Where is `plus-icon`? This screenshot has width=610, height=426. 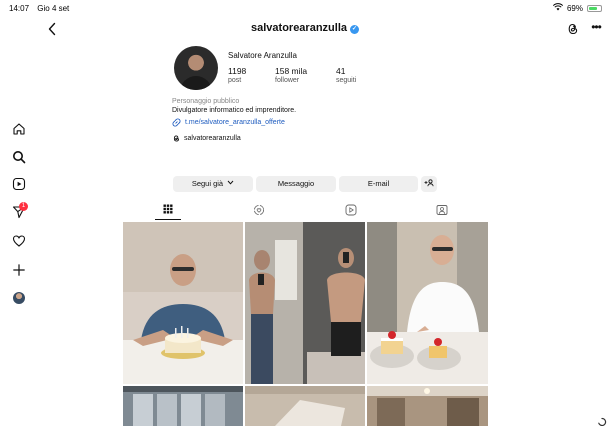
plus-icon is located at coordinates (19, 270).